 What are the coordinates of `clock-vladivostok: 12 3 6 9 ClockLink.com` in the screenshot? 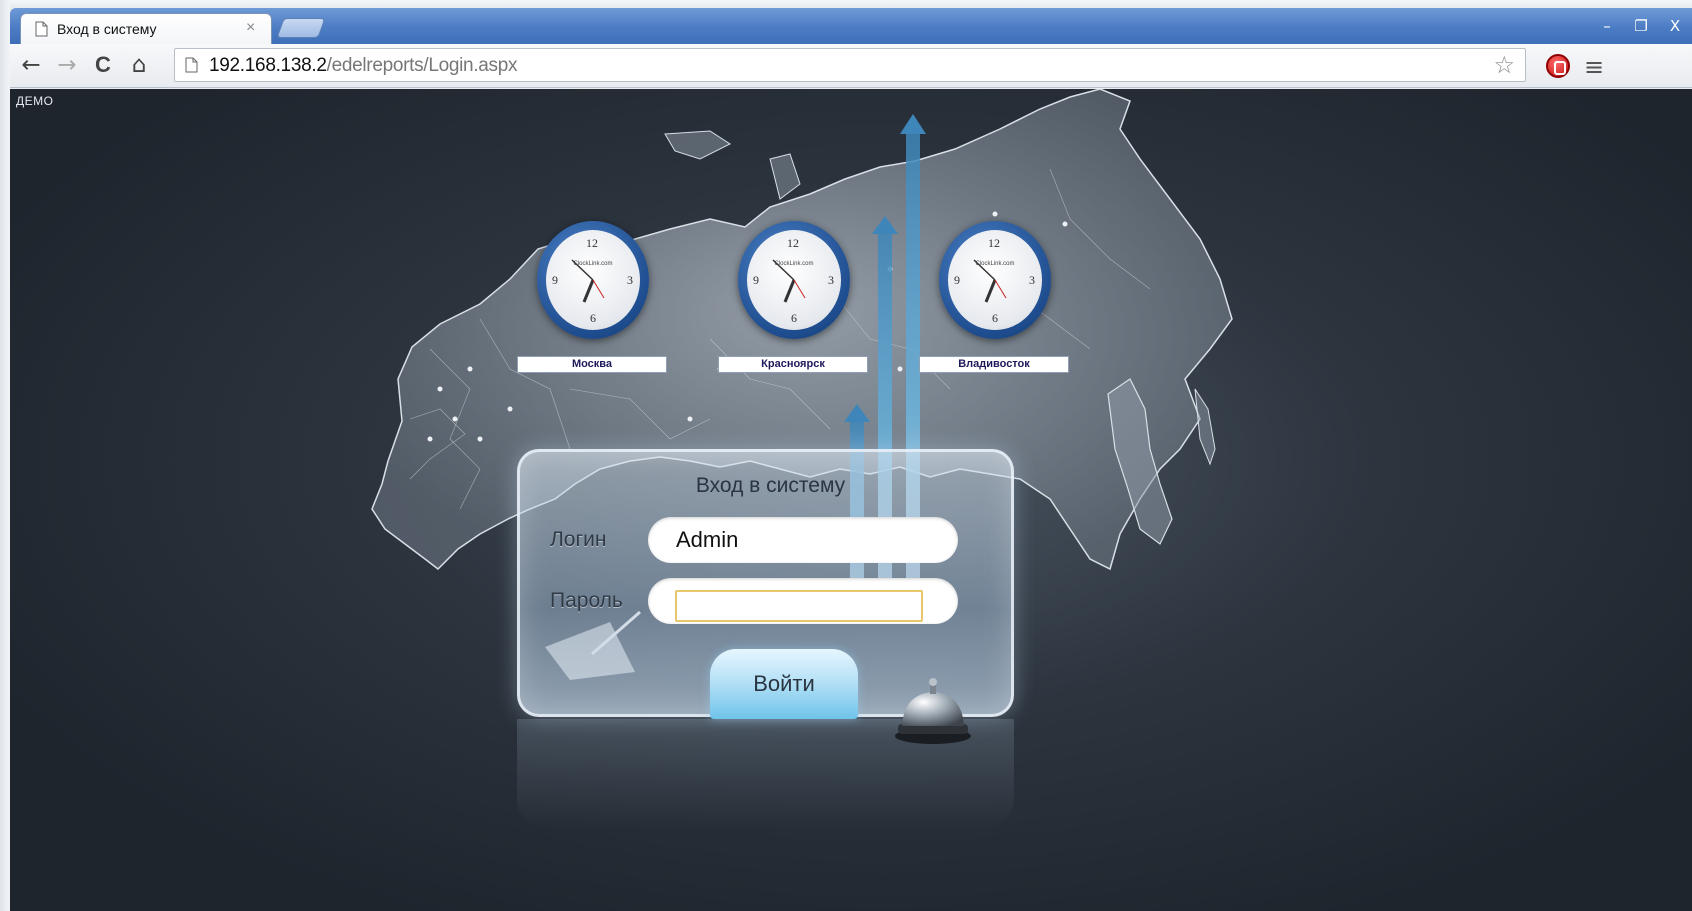 It's located at (995, 280).